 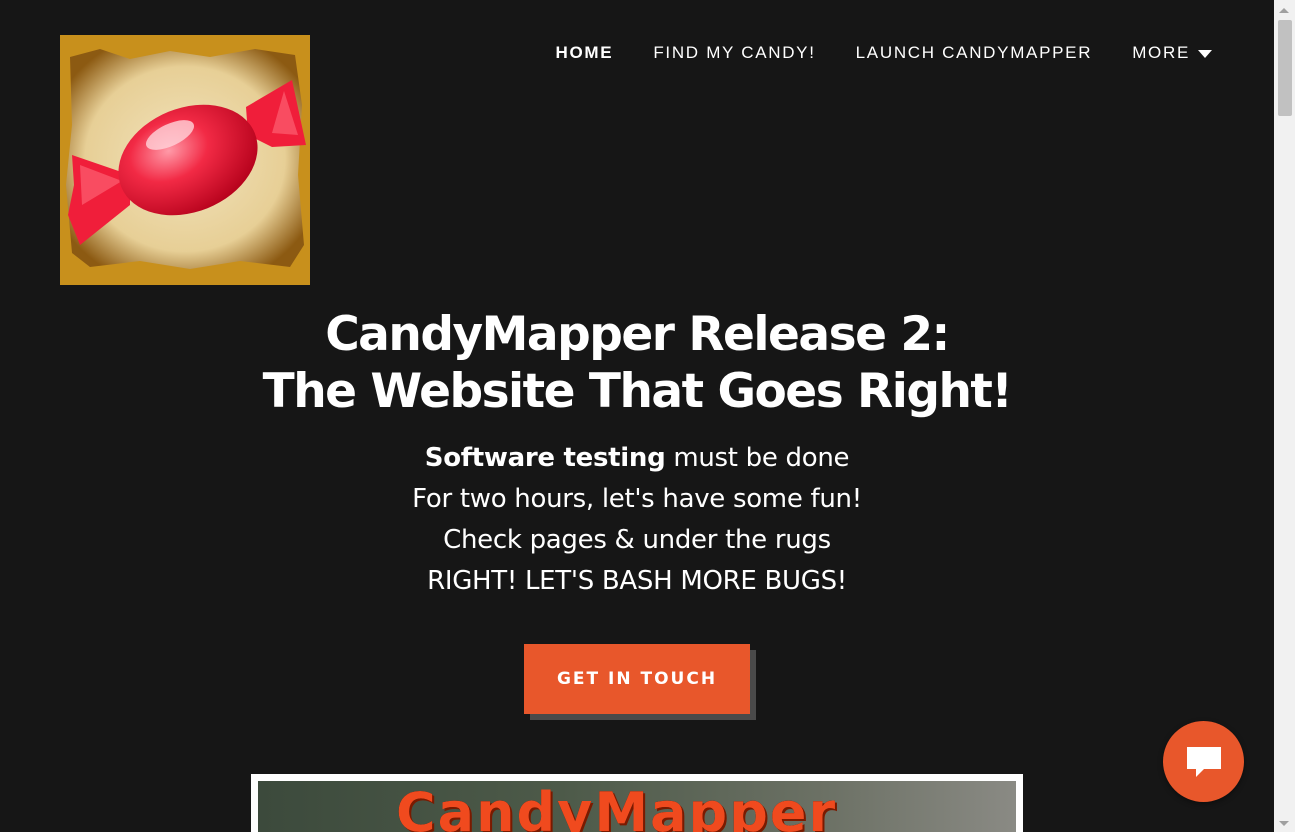 I want to click on candy-logo-icon, so click(x=185, y=160).